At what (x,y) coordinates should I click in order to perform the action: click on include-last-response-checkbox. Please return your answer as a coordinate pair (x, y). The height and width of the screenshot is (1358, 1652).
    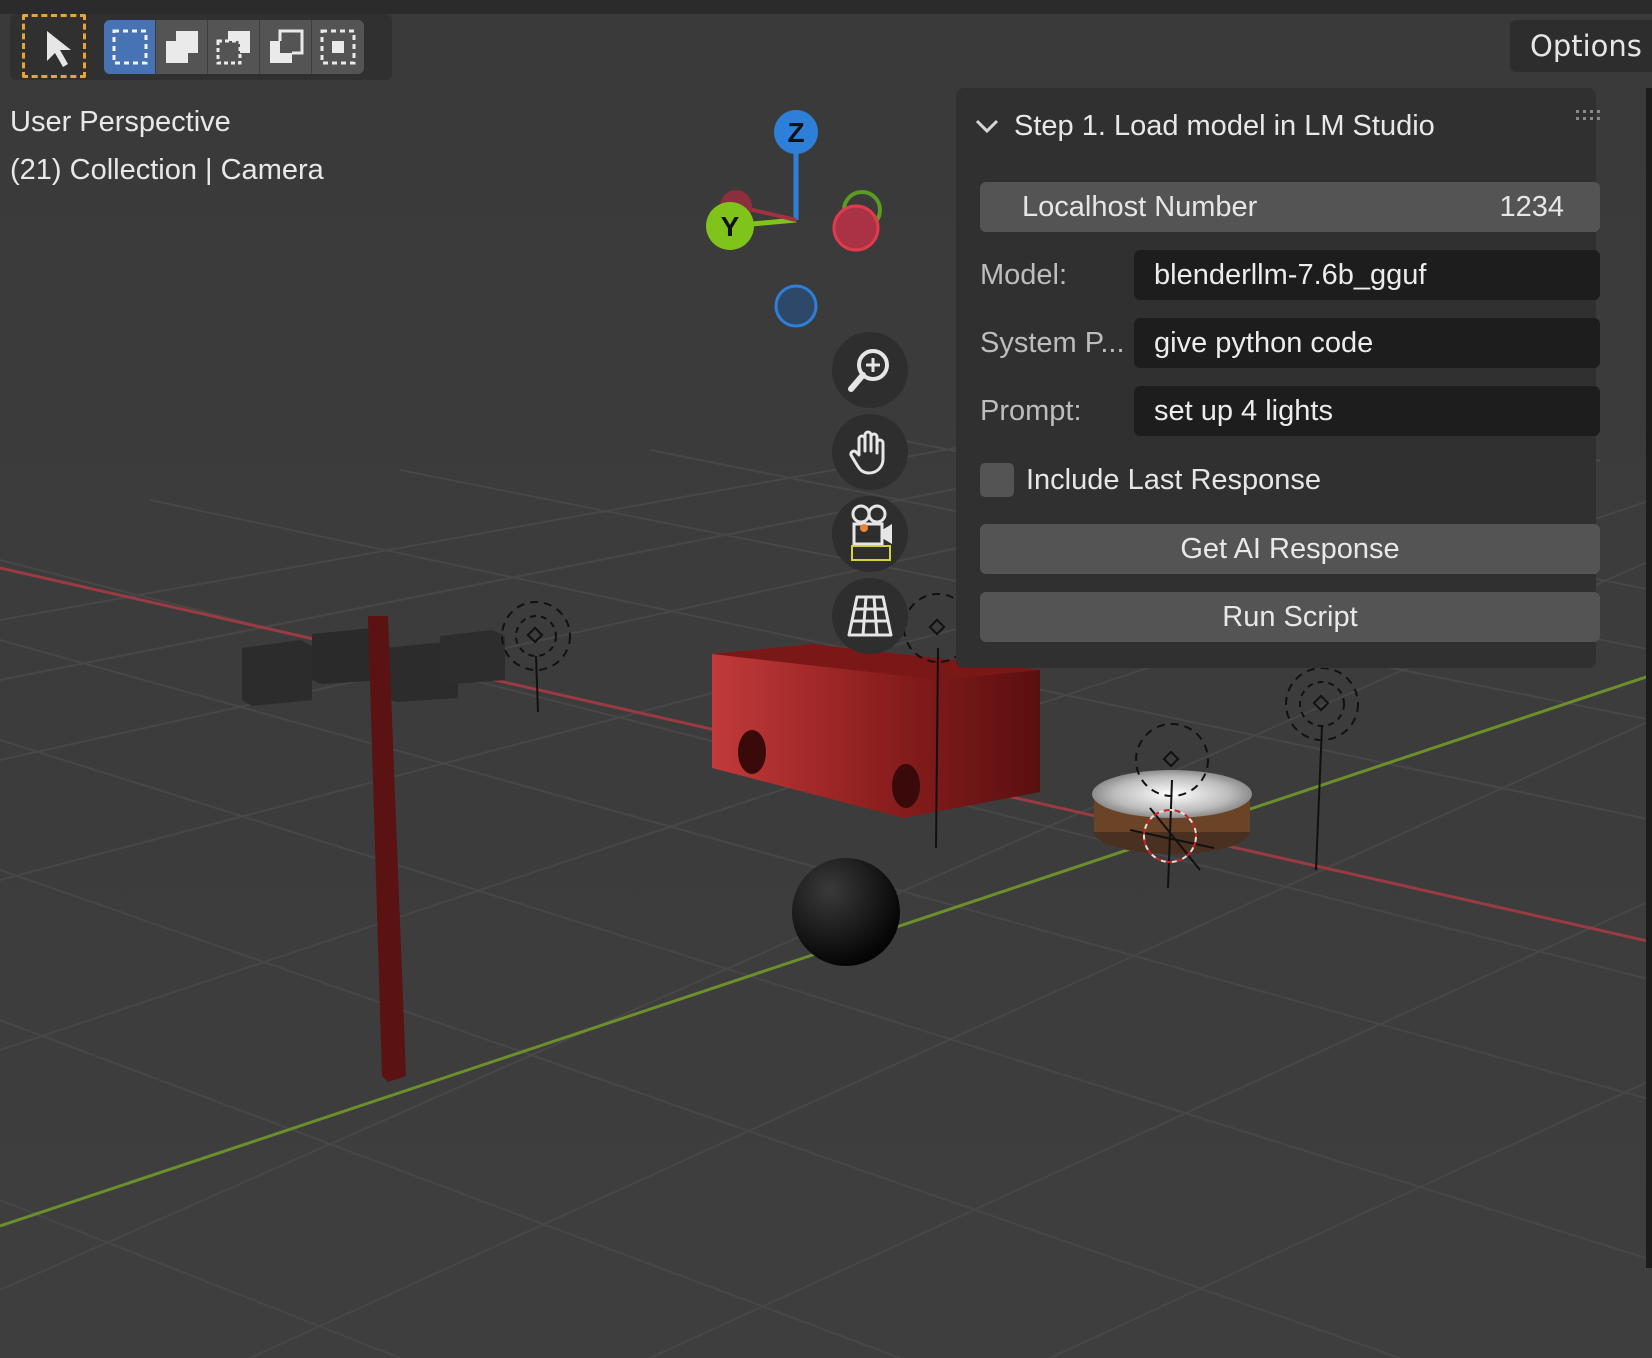
    Looking at the image, I should click on (997, 480).